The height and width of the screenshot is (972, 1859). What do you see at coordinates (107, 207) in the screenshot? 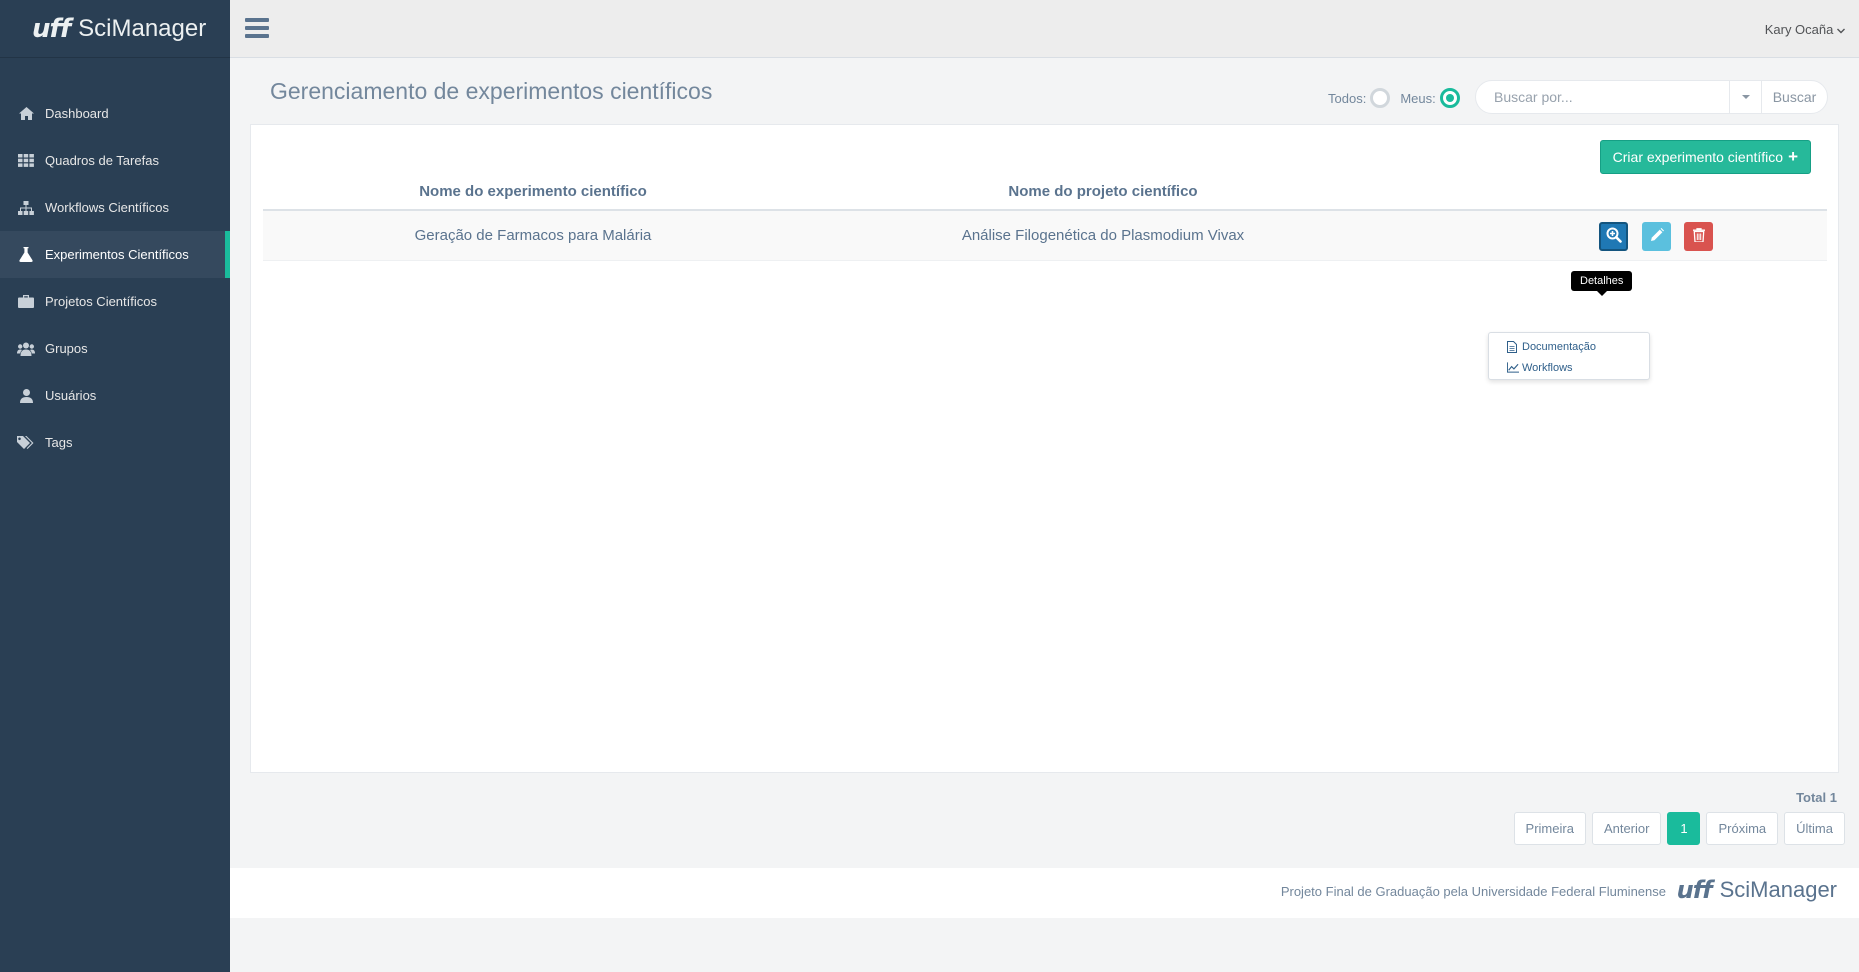
I see `sidebar-item-label: Workflows Científicos` at bounding box center [107, 207].